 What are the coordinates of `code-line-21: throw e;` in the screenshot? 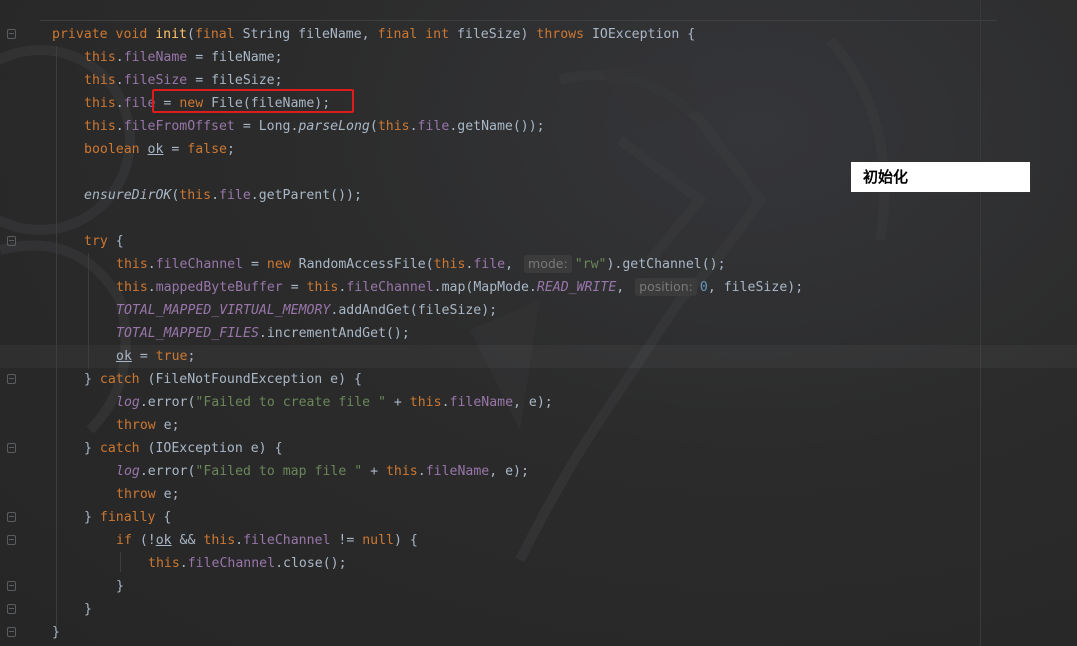 It's located at (148, 494).